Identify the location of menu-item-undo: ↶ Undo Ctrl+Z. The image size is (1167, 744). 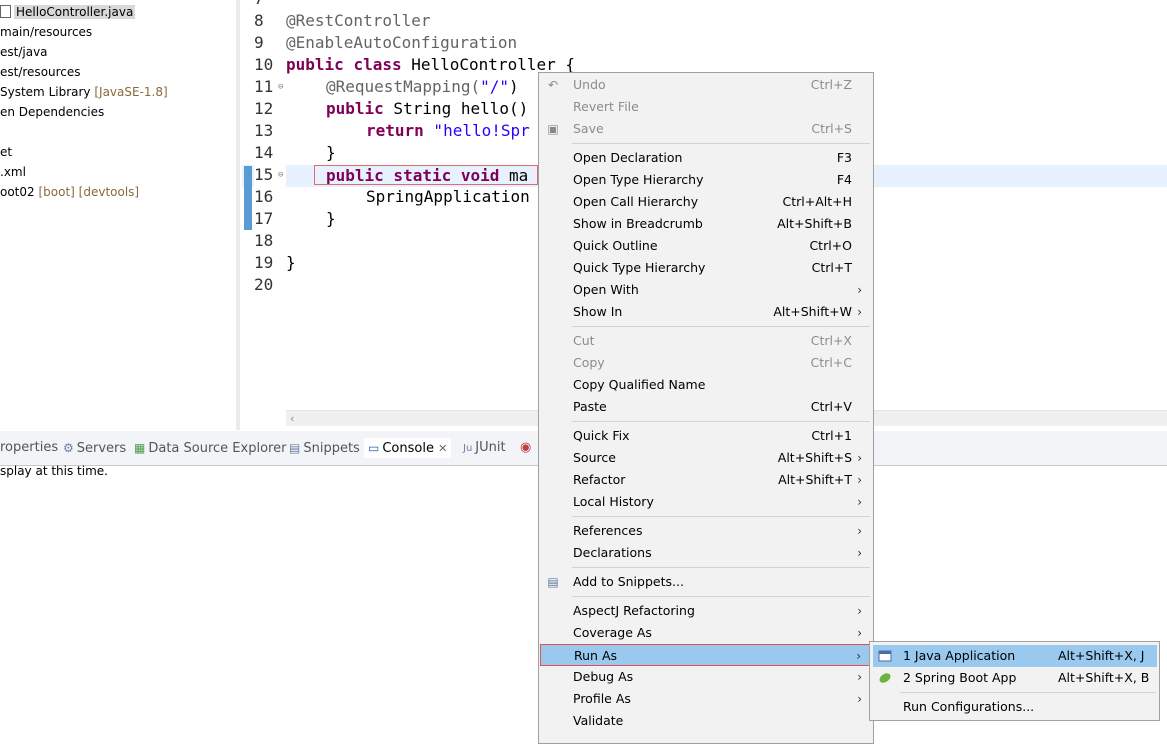
(706, 85).